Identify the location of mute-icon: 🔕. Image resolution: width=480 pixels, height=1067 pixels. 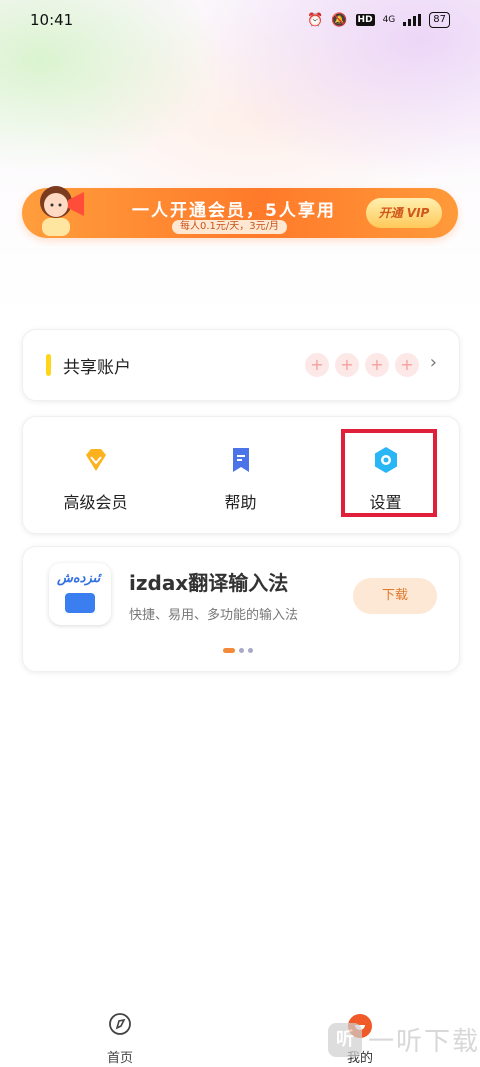
(339, 20).